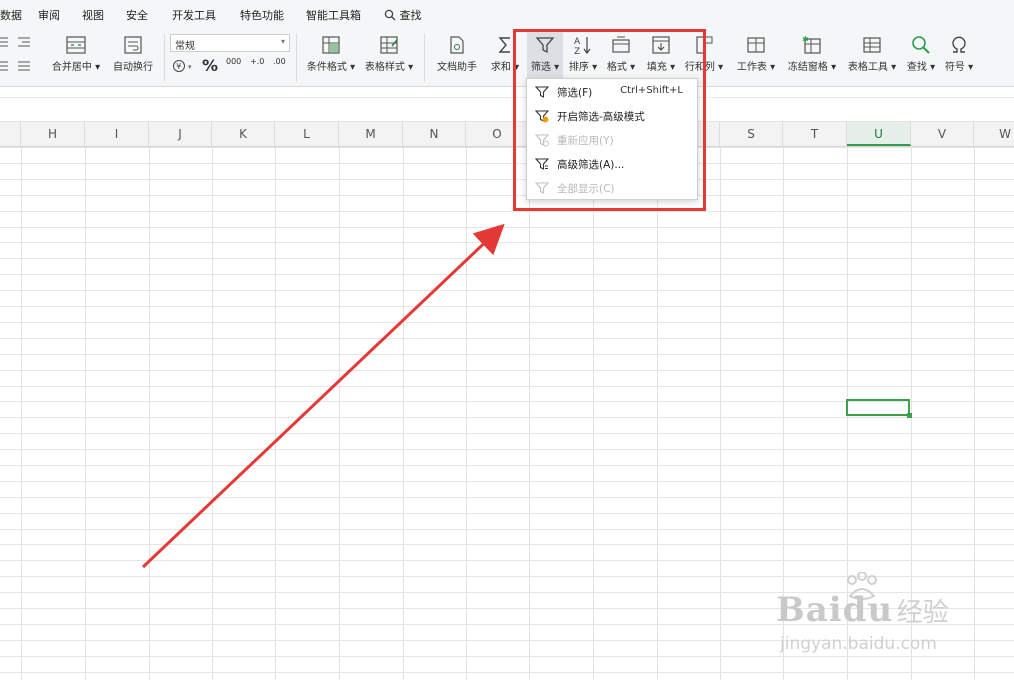 This screenshot has width=1014, height=680. What do you see at coordinates (609, 120) in the screenshot?
I see `annotation-highlight-box` at bounding box center [609, 120].